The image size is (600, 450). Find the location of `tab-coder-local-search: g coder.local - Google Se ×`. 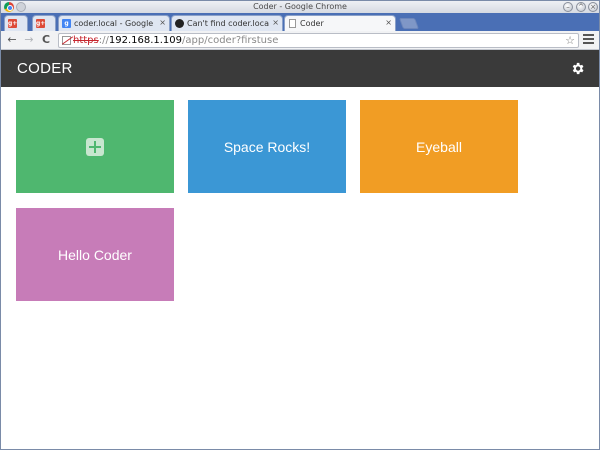

tab-coder-local-search: g coder.local - Google Se × is located at coordinates (114, 23).